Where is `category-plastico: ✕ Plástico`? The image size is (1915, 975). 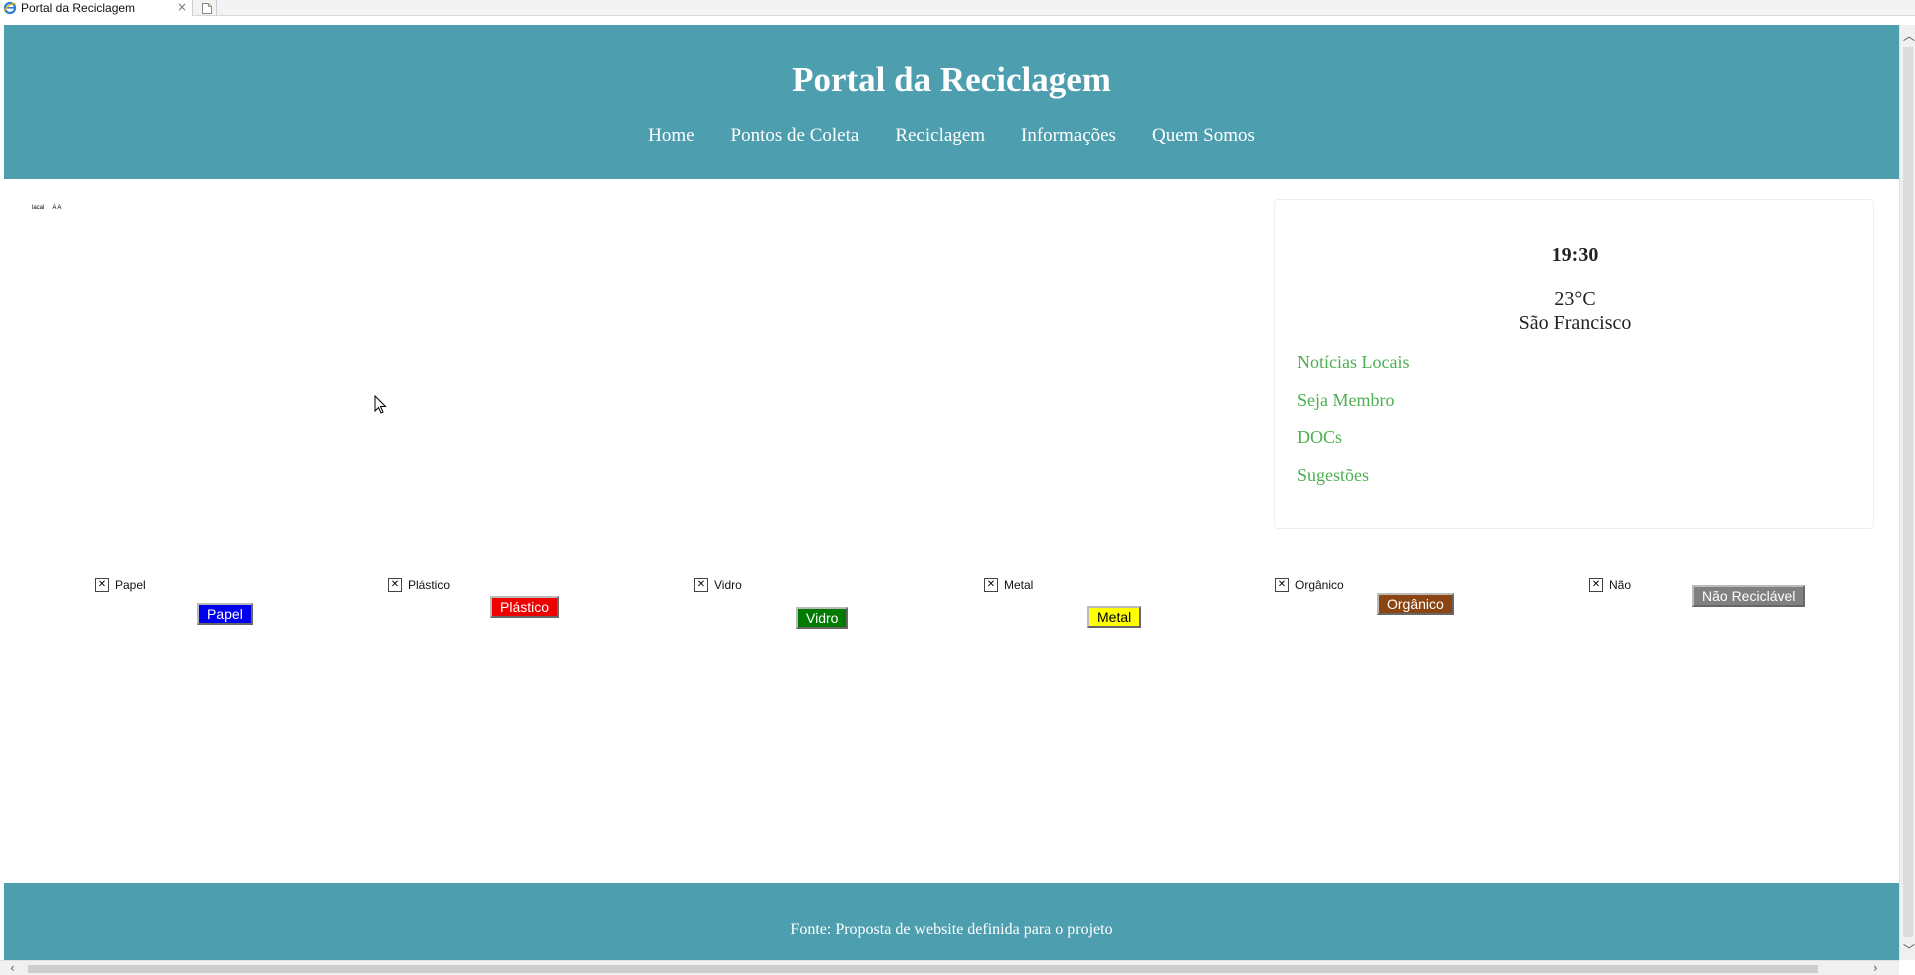
category-plastico: ✕ Plástico is located at coordinates (419, 585).